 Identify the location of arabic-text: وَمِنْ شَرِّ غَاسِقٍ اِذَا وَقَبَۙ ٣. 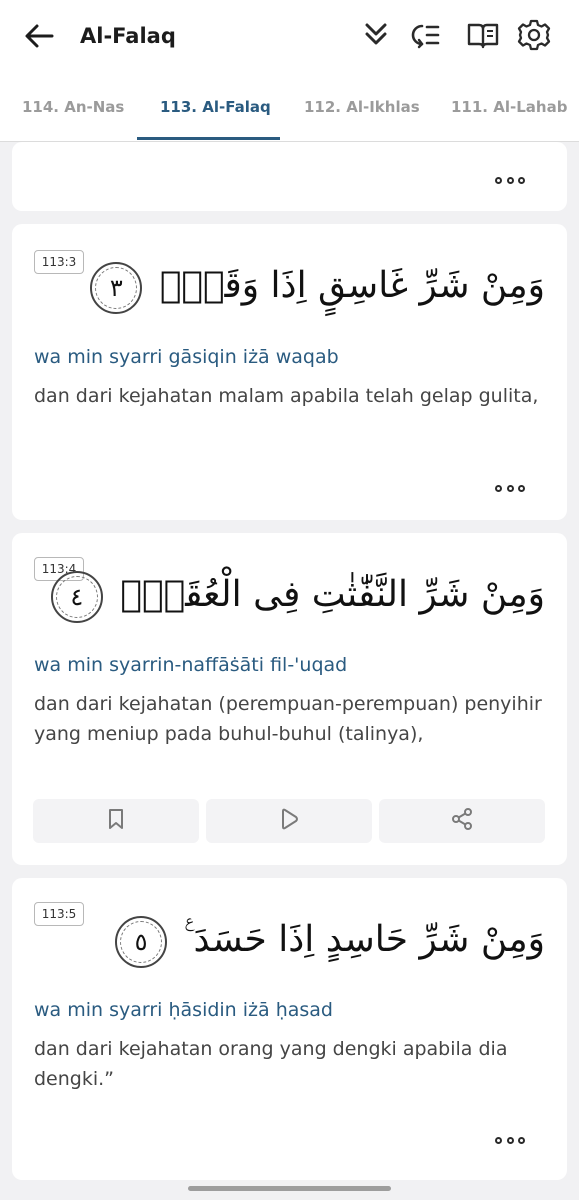
(317, 286).